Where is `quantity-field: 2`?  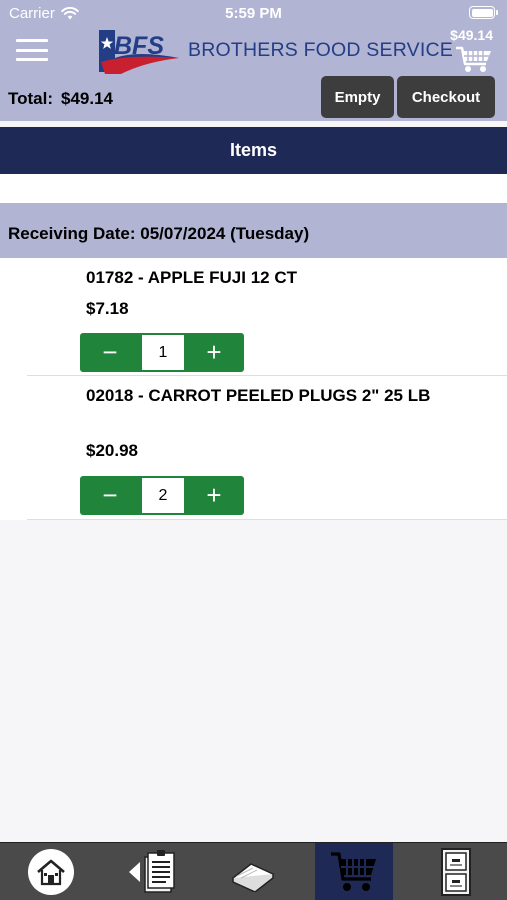 quantity-field: 2 is located at coordinates (163, 495).